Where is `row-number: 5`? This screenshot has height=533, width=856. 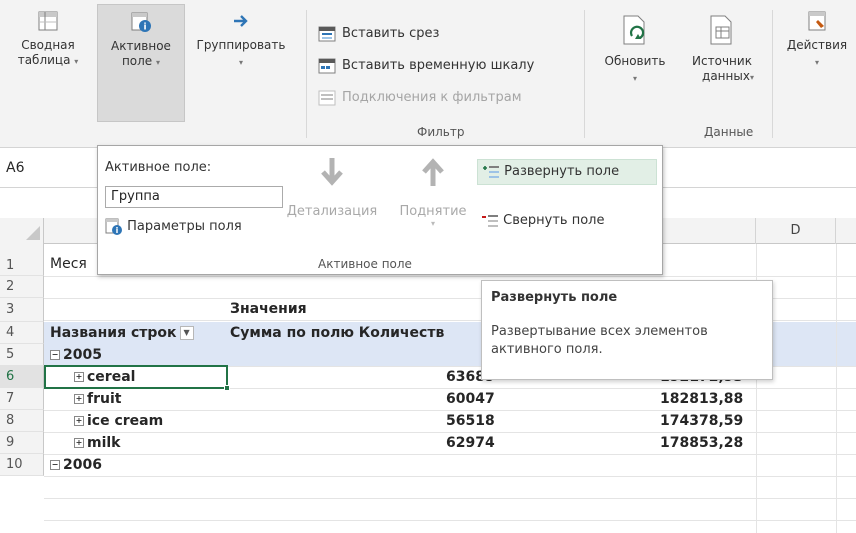 row-number: 5 is located at coordinates (10, 354).